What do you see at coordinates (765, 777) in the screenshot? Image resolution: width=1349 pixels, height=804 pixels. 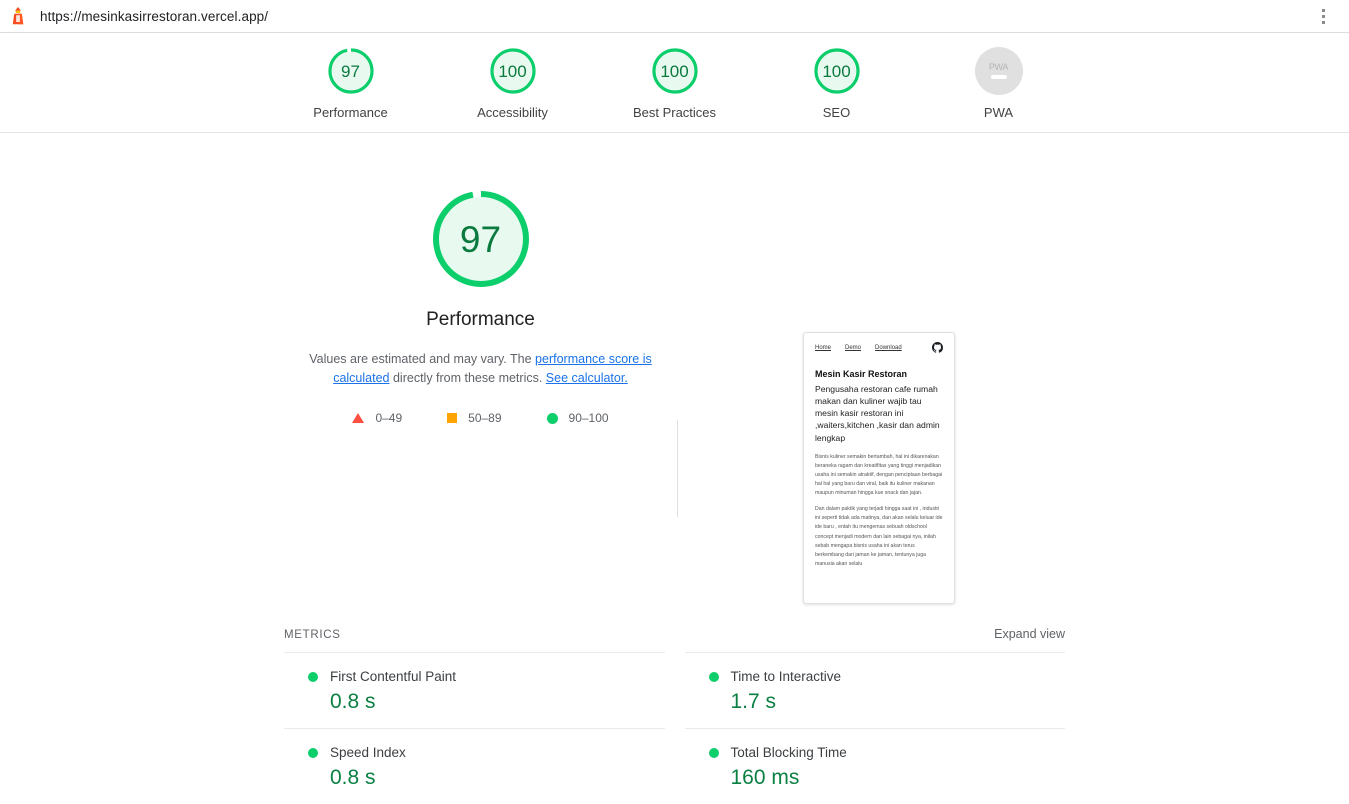 I see `metric-value: 160 ms` at bounding box center [765, 777].